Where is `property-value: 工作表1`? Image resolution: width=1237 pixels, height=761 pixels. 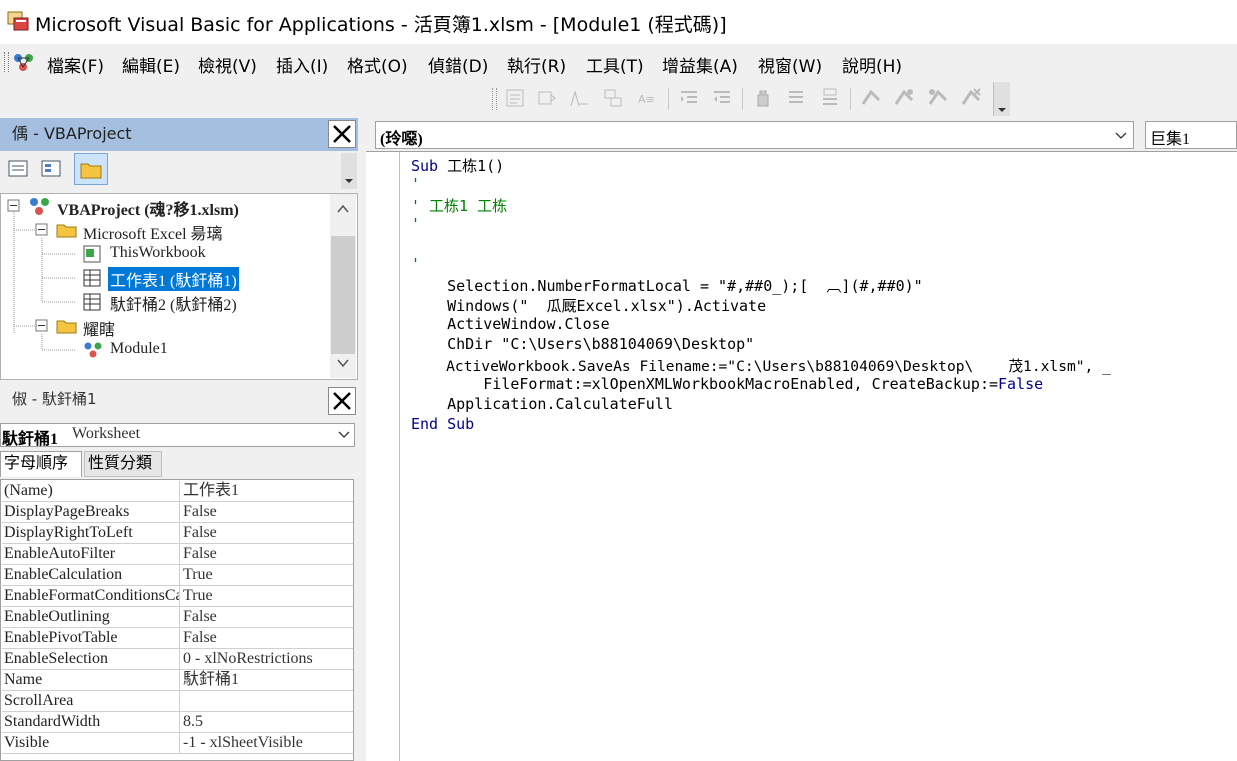
property-value: 工作表1 is located at coordinates (267, 491).